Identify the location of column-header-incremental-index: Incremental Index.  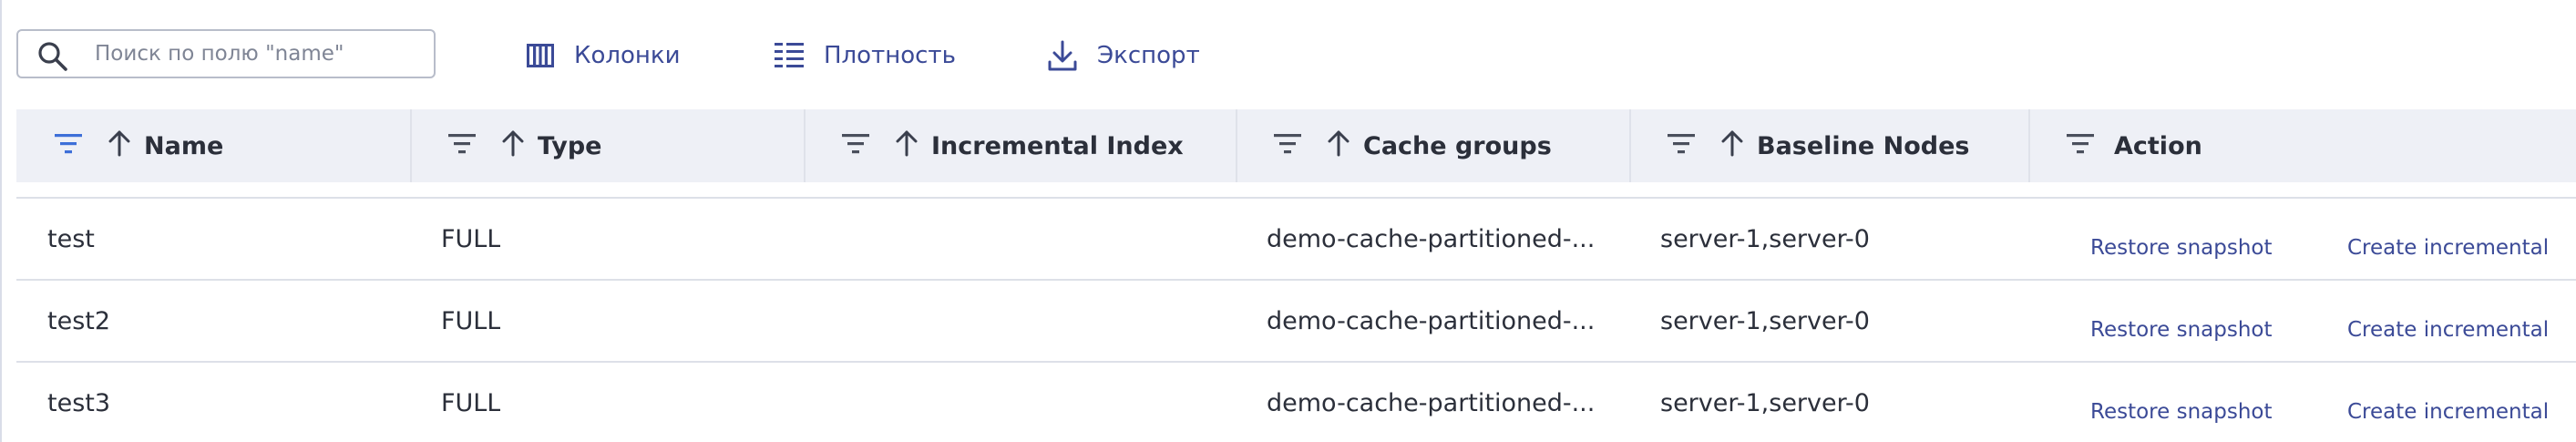
(994, 146).